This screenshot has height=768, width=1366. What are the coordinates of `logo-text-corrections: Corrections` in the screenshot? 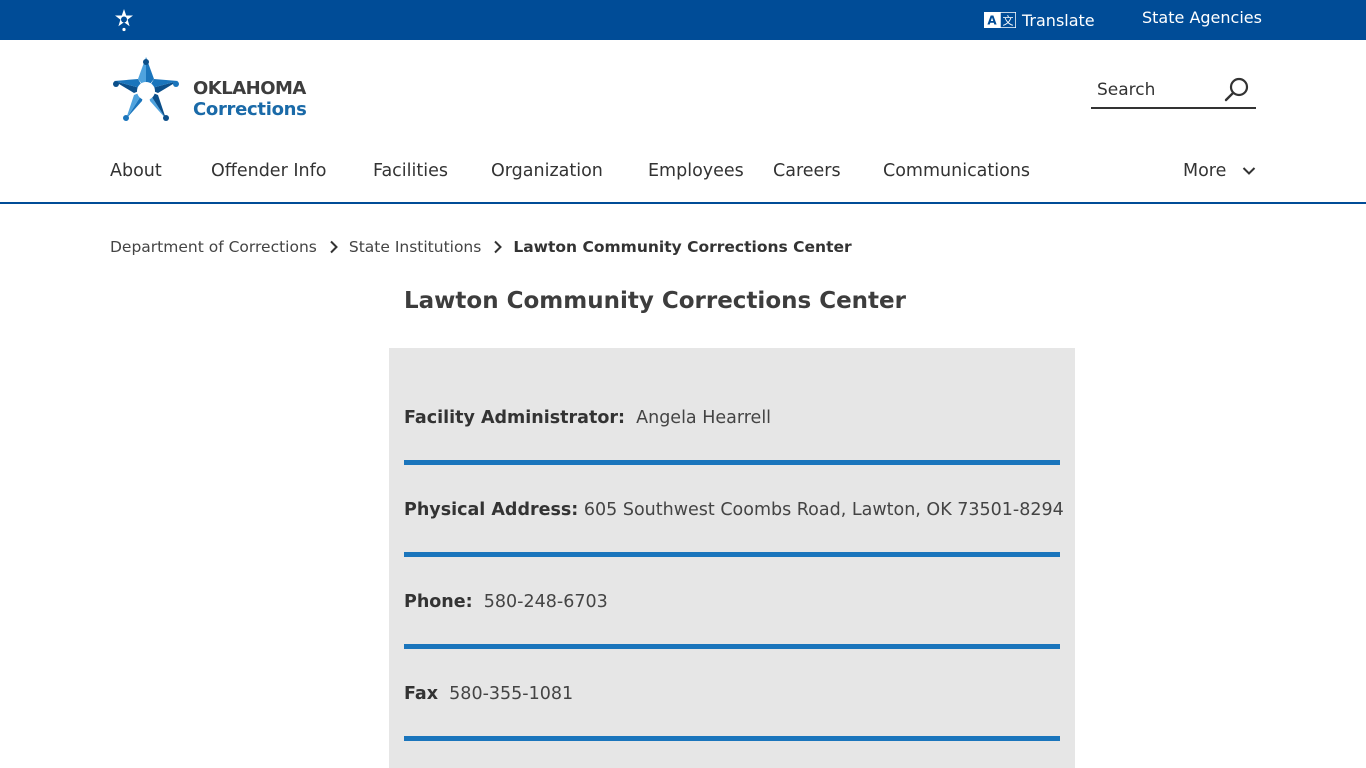 It's located at (250, 109).